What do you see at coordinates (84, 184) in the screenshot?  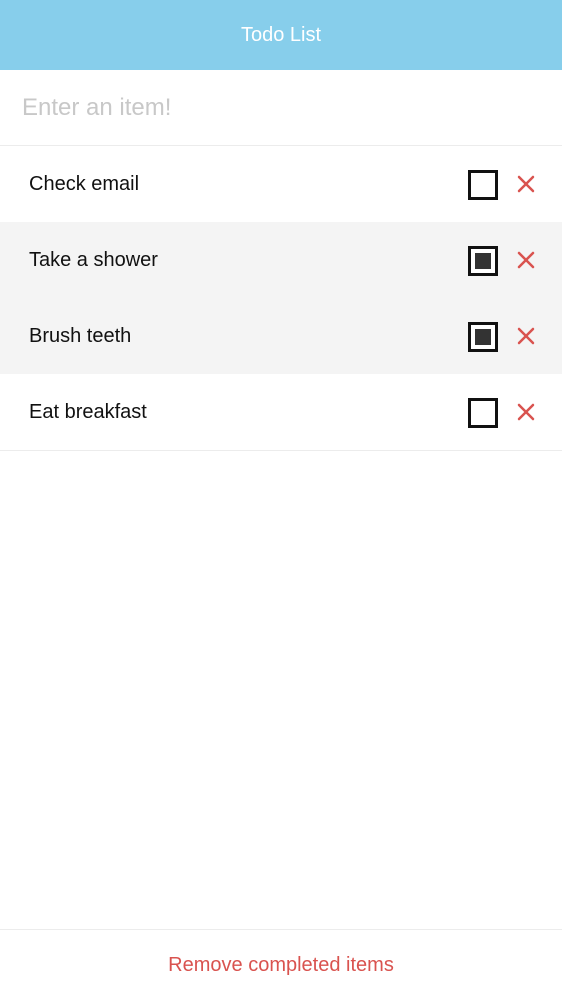 I see `todo-text: Check email` at bounding box center [84, 184].